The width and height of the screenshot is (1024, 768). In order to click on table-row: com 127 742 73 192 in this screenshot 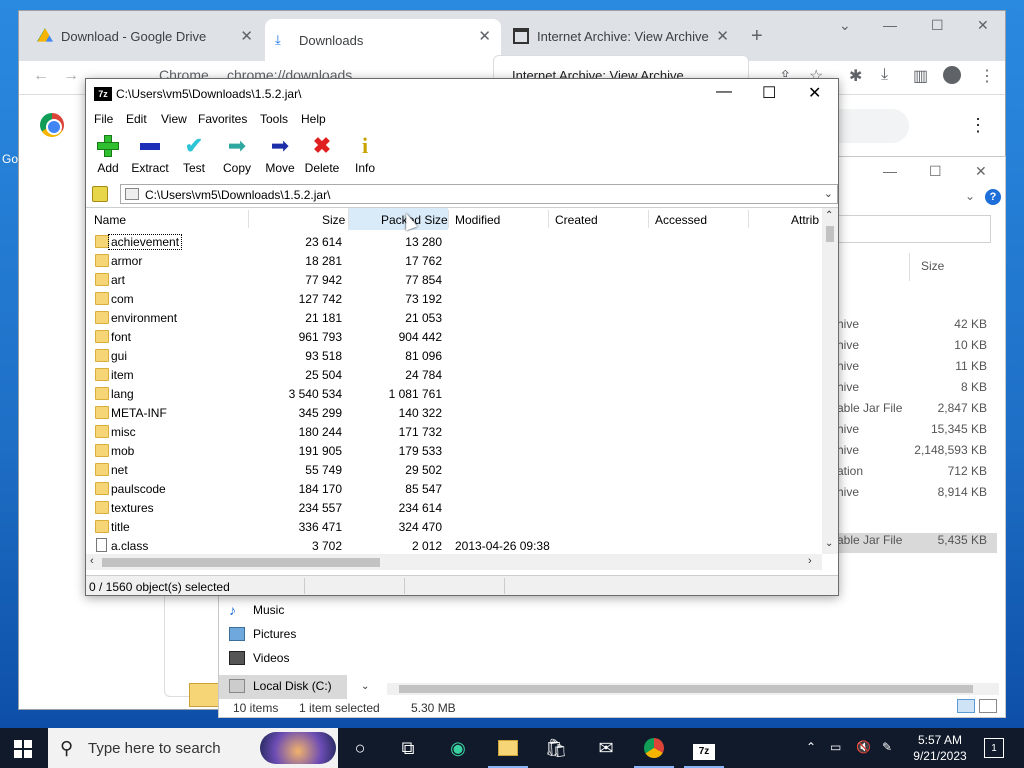, I will do `click(454, 298)`.